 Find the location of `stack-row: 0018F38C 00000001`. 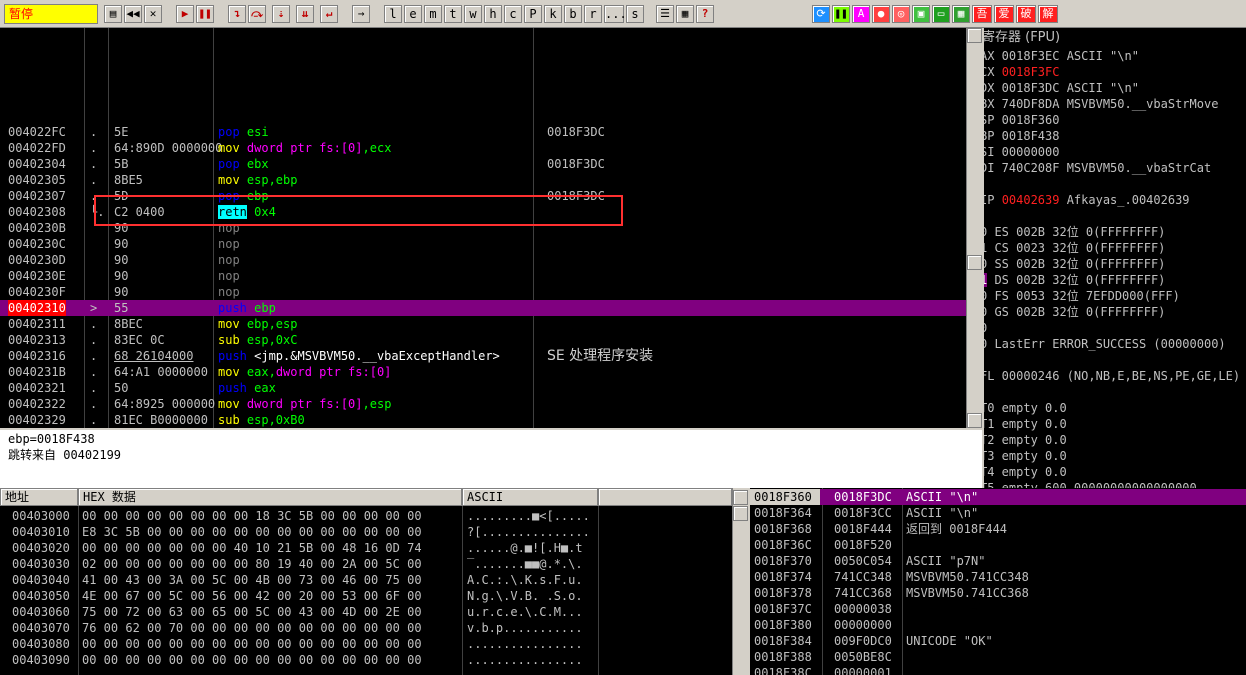

stack-row: 0018F38C 00000001 is located at coordinates (998, 670).